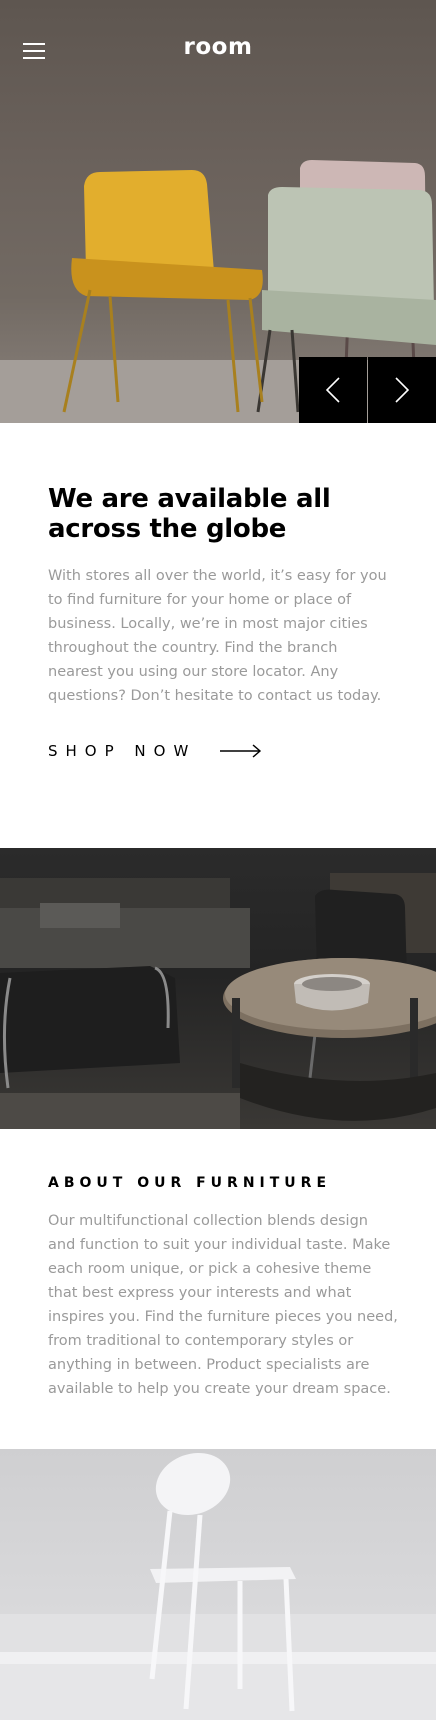 The width and height of the screenshot is (436, 1720). What do you see at coordinates (241, 751) in the screenshot?
I see `arrow-right-icon` at bounding box center [241, 751].